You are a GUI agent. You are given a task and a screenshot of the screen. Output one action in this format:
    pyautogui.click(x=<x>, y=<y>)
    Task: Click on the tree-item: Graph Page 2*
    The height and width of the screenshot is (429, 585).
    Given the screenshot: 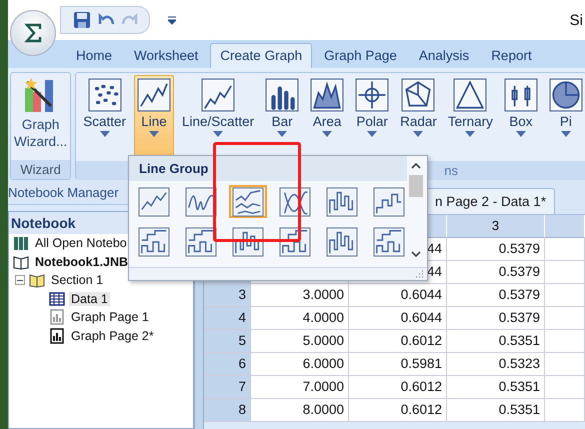 What is the action you would take?
    pyautogui.click(x=112, y=335)
    